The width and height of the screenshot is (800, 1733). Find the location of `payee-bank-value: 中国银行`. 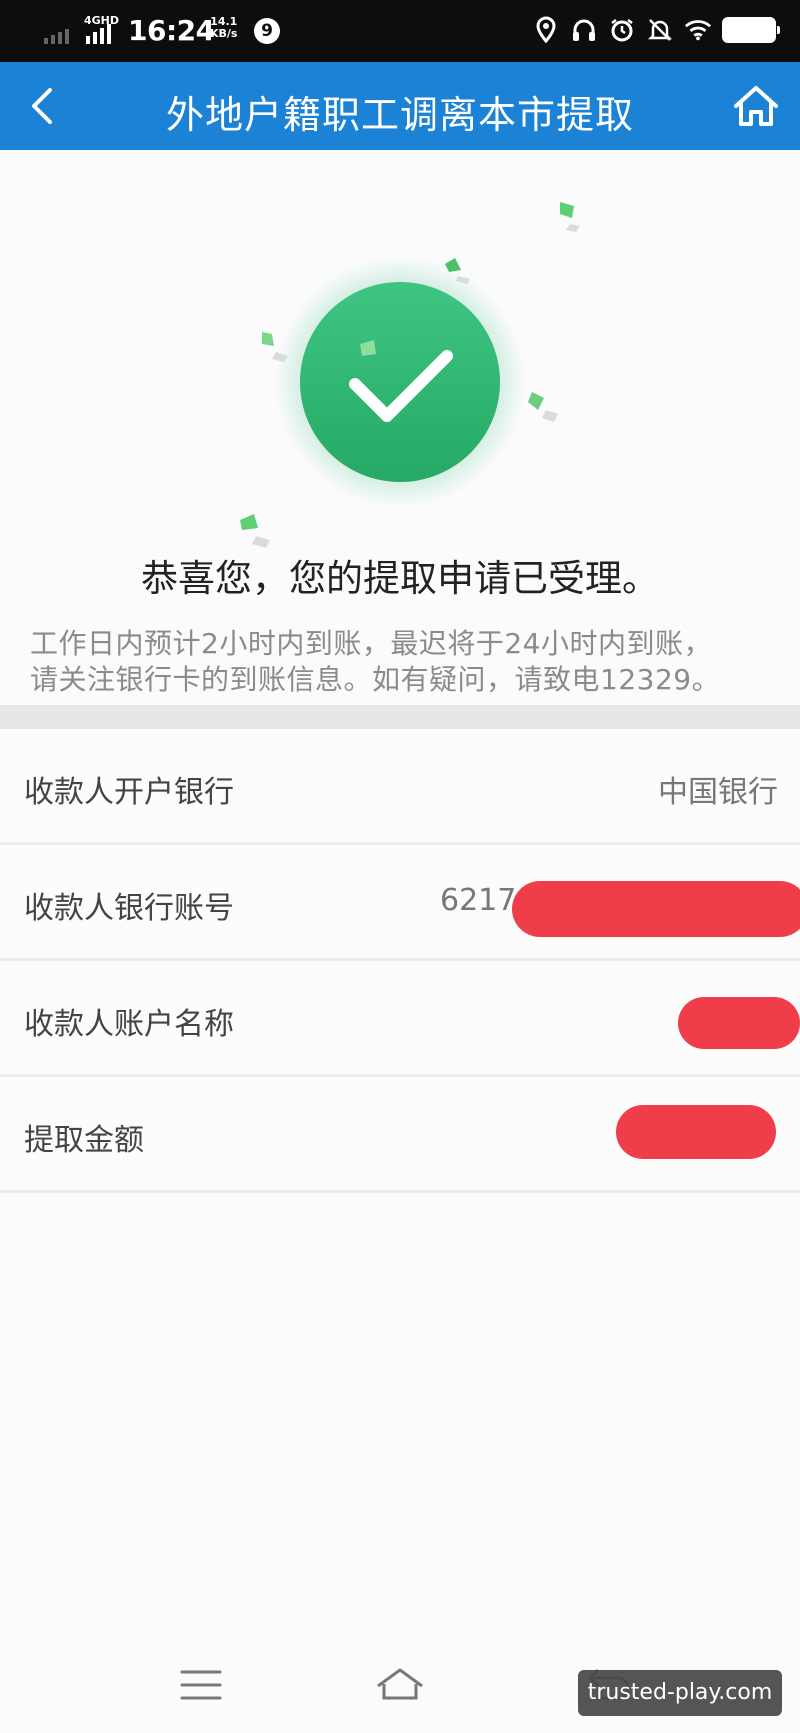

payee-bank-value: 中国银行 is located at coordinates (718, 792).